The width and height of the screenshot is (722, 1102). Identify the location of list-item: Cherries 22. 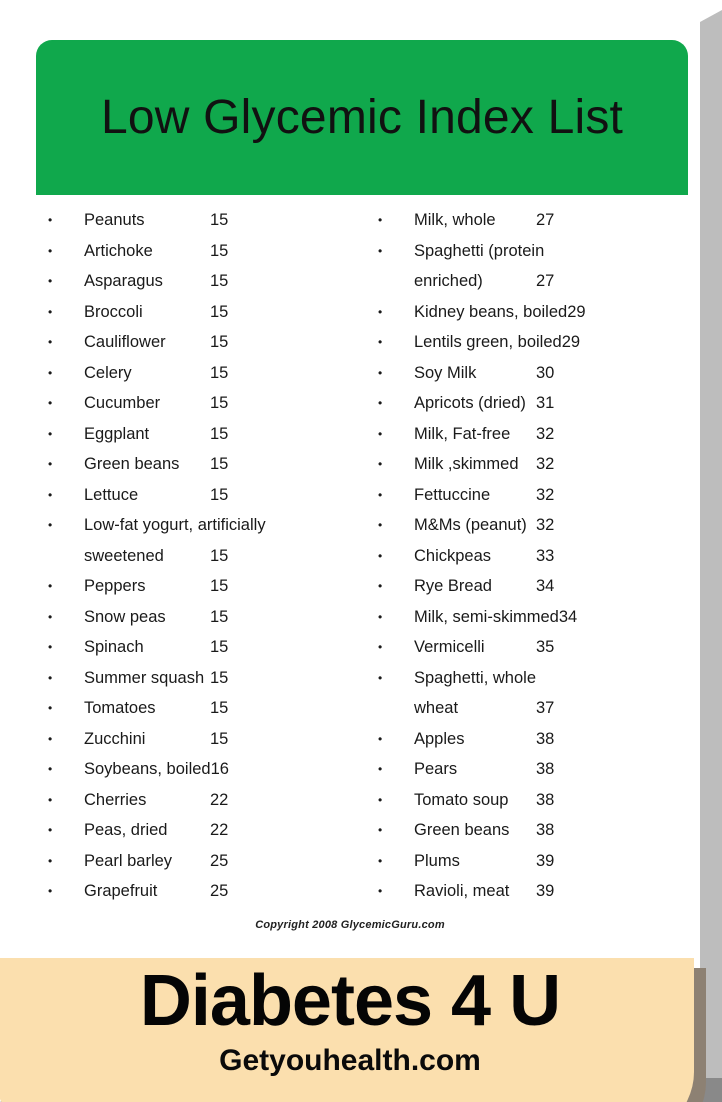
(209, 800).